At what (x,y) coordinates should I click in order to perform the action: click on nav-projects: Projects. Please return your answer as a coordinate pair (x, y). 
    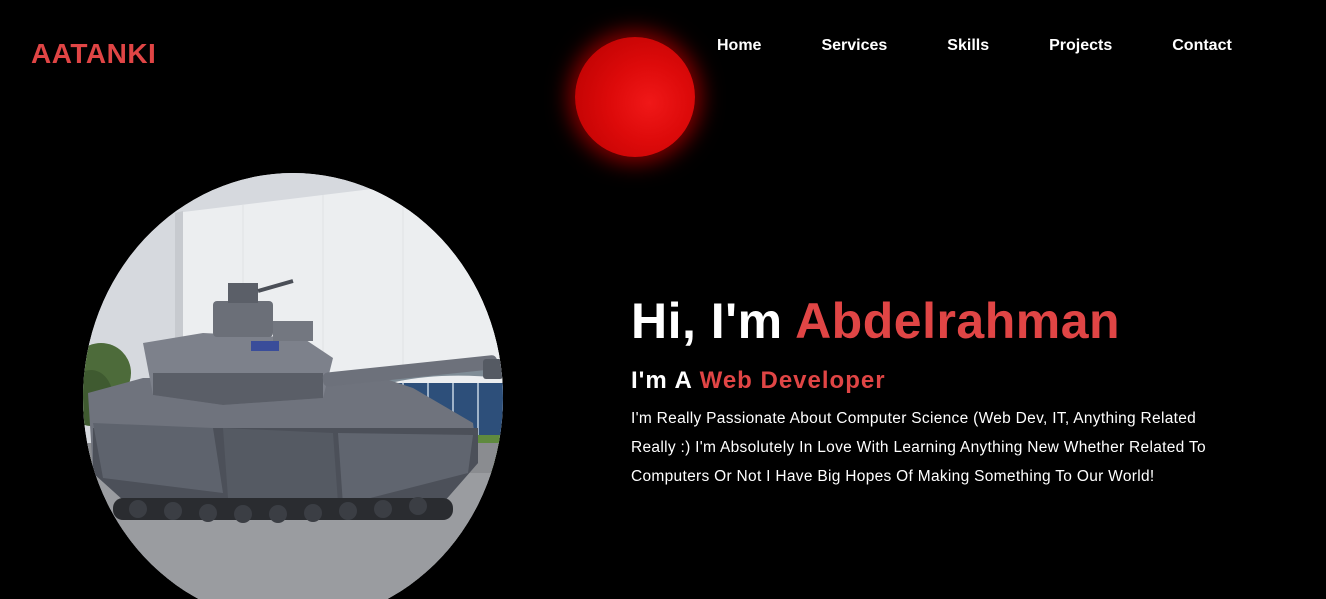
    Looking at the image, I should click on (1080, 46).